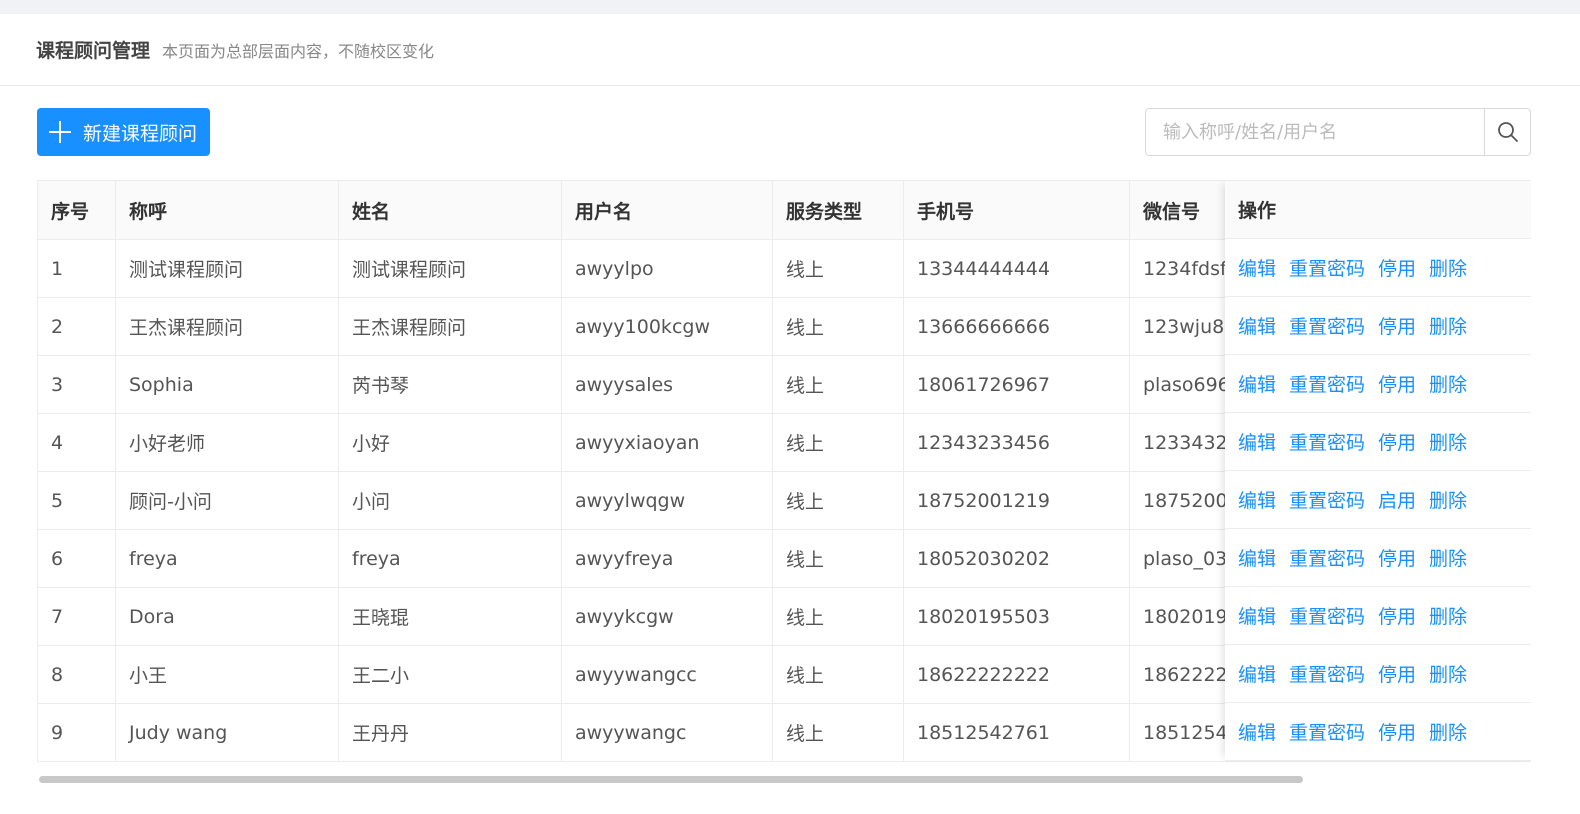  What do you see at coordinates (1016, 500) in the screenshot?
I see `cell-phone: 18752001219` at bounding box center [1016, 500].